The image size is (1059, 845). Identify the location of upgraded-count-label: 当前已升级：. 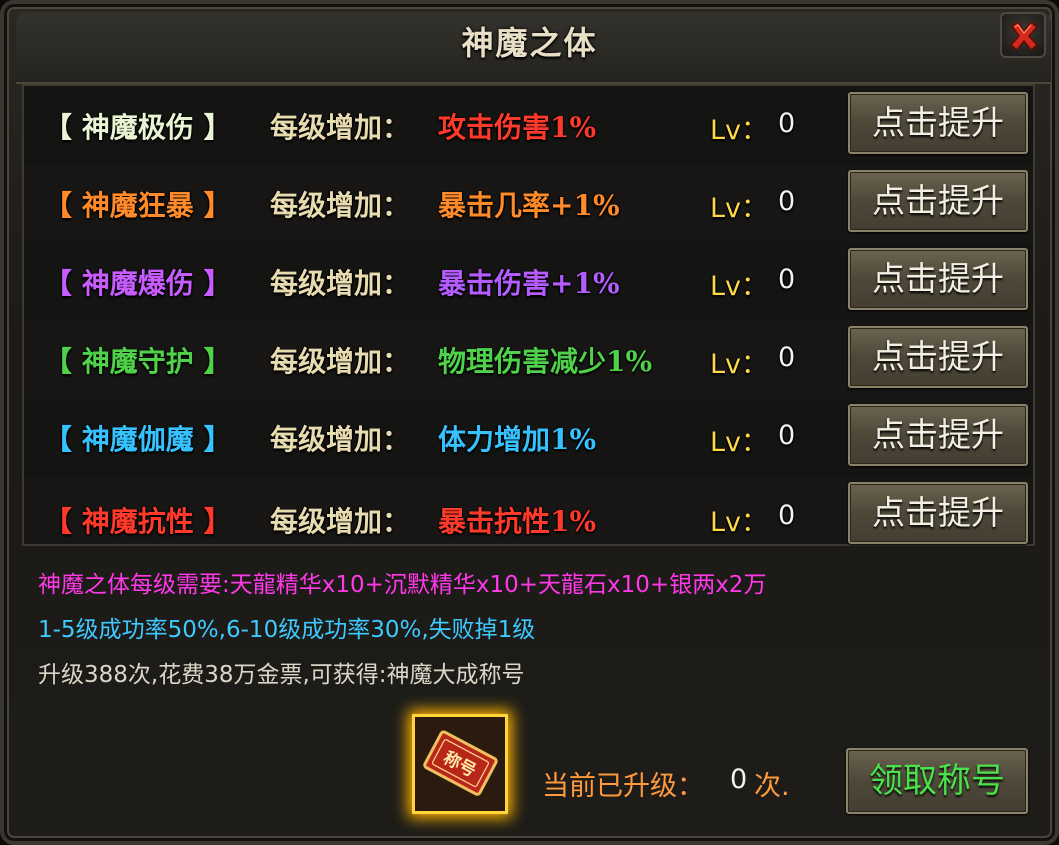
(623, 786).